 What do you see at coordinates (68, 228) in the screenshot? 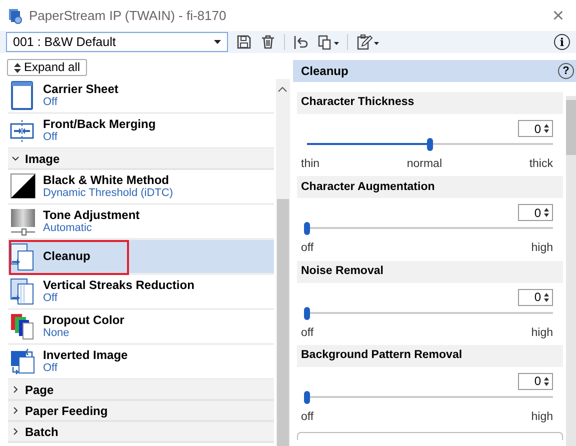
I see `item-value: Automatic` at bounding box center [68, 228].